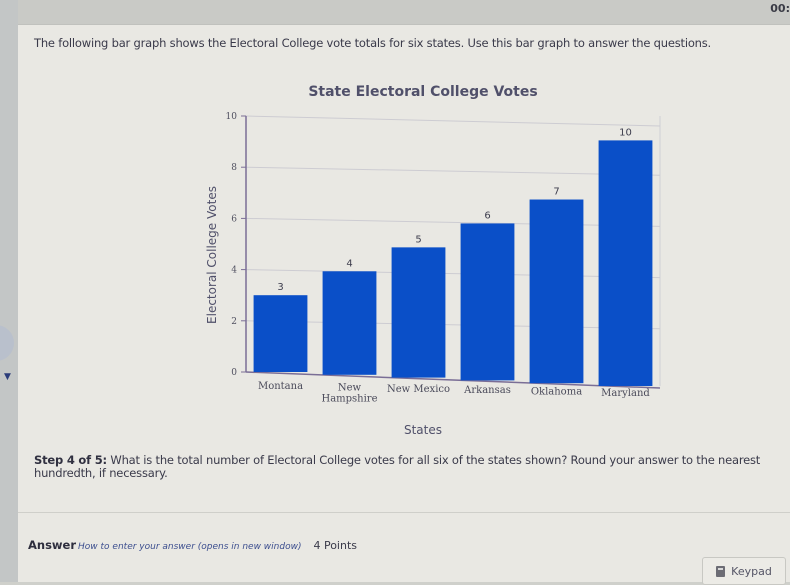 The height and width of the screenshot is (585, 790). What do you see at coordinates (487, 215) in the screenshot?
I see `data-label: 6` at bounding box center [487, 215].